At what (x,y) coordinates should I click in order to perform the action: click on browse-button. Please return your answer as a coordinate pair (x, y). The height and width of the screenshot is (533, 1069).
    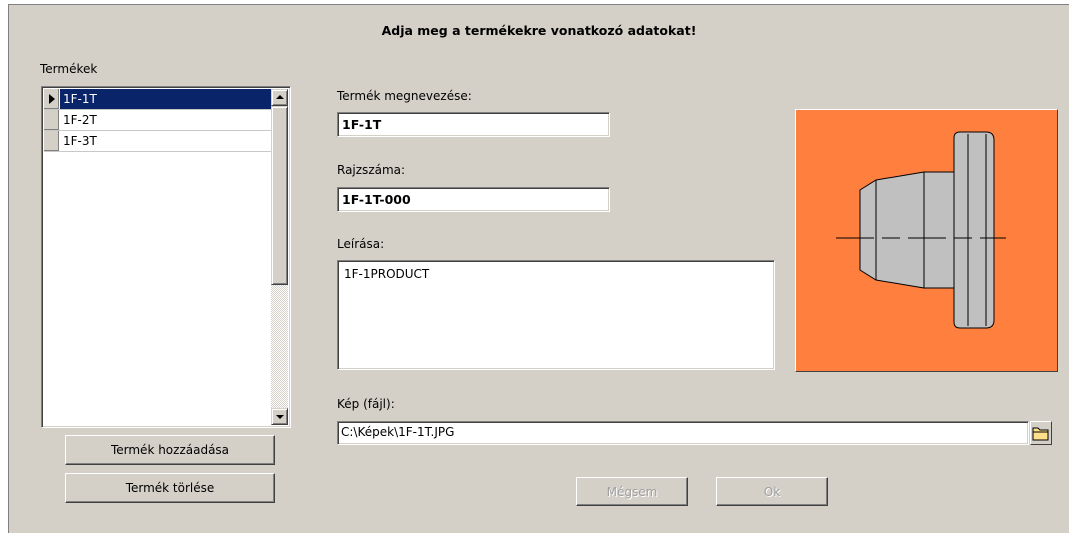
    Looking at the image, I should click on (1041, 433).